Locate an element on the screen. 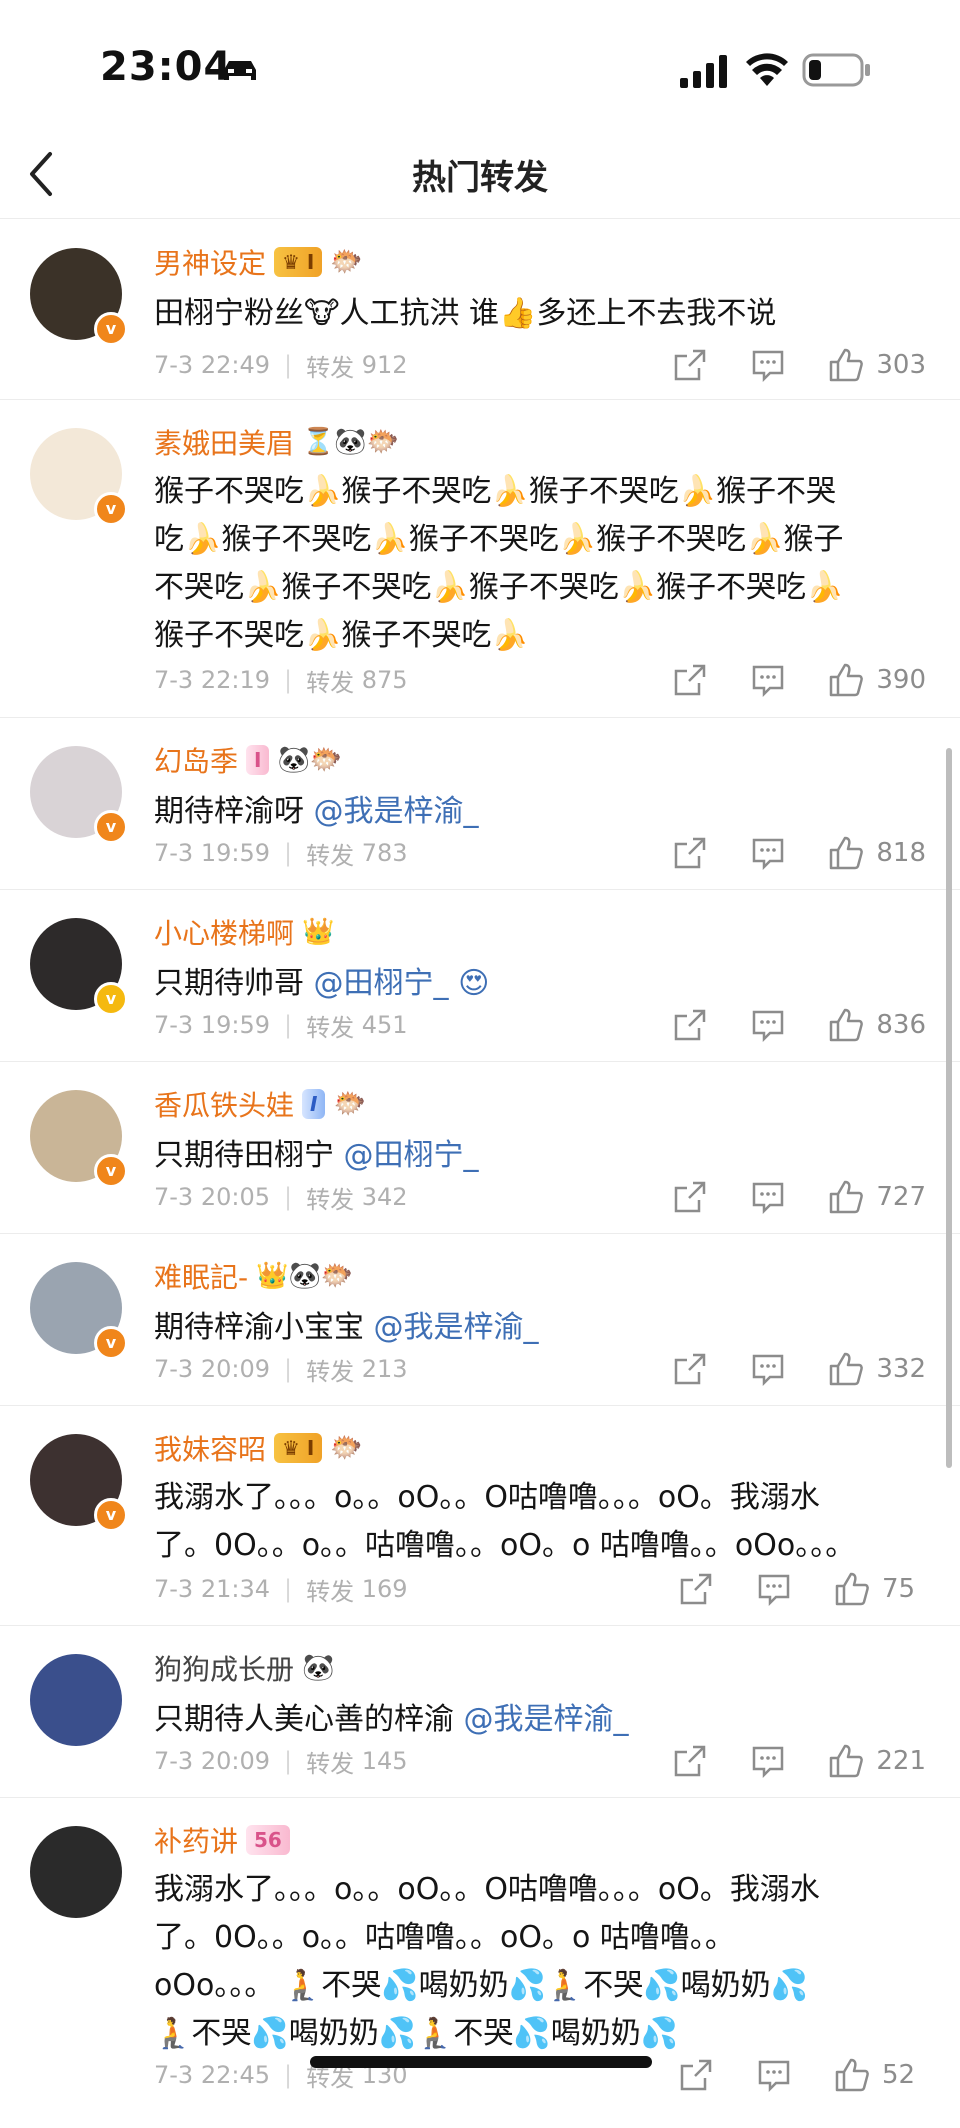 Image resolution: width=960 pixels, height=2128 pixels. repost-count: 451 is located at coordinates (384, 1025).